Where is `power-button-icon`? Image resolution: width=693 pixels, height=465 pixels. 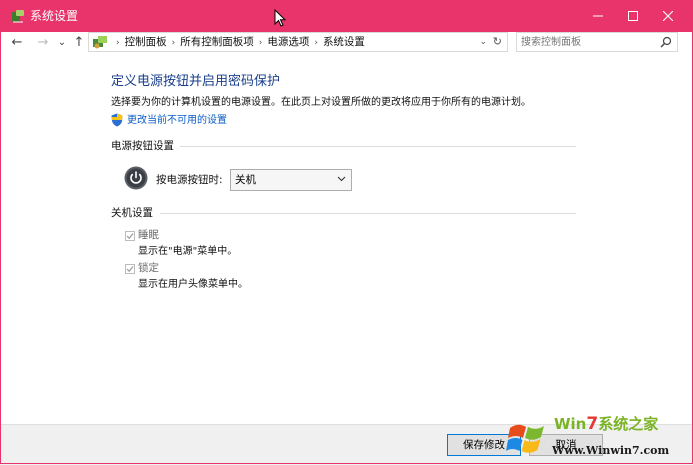
power-button-icon is located at coordinates (136, 178).